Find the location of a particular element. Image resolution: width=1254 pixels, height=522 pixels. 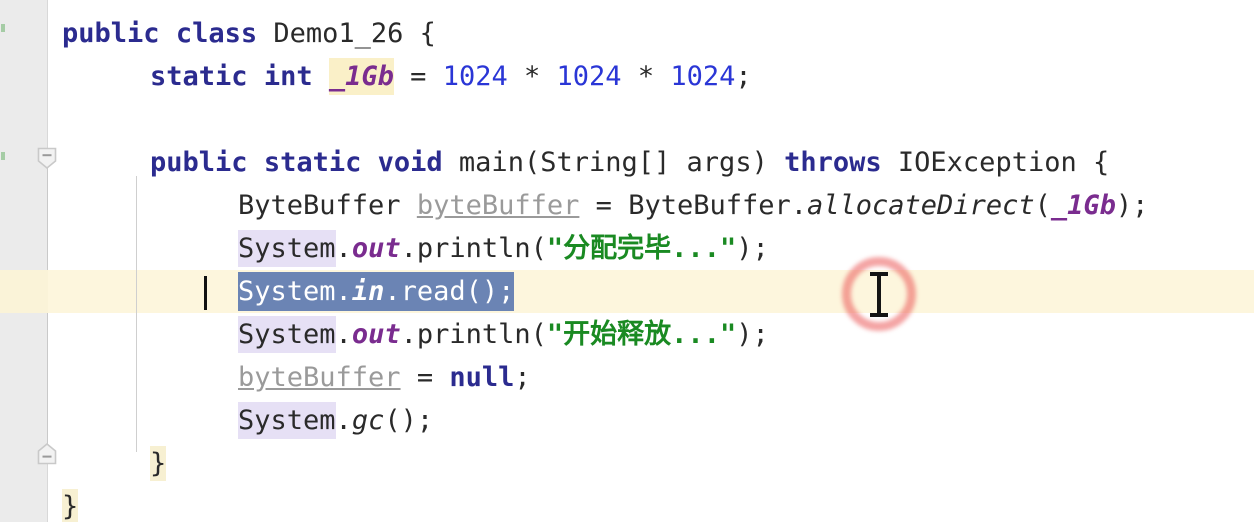

code-token: "分配完毕..." is located at coordinates (641, 248).